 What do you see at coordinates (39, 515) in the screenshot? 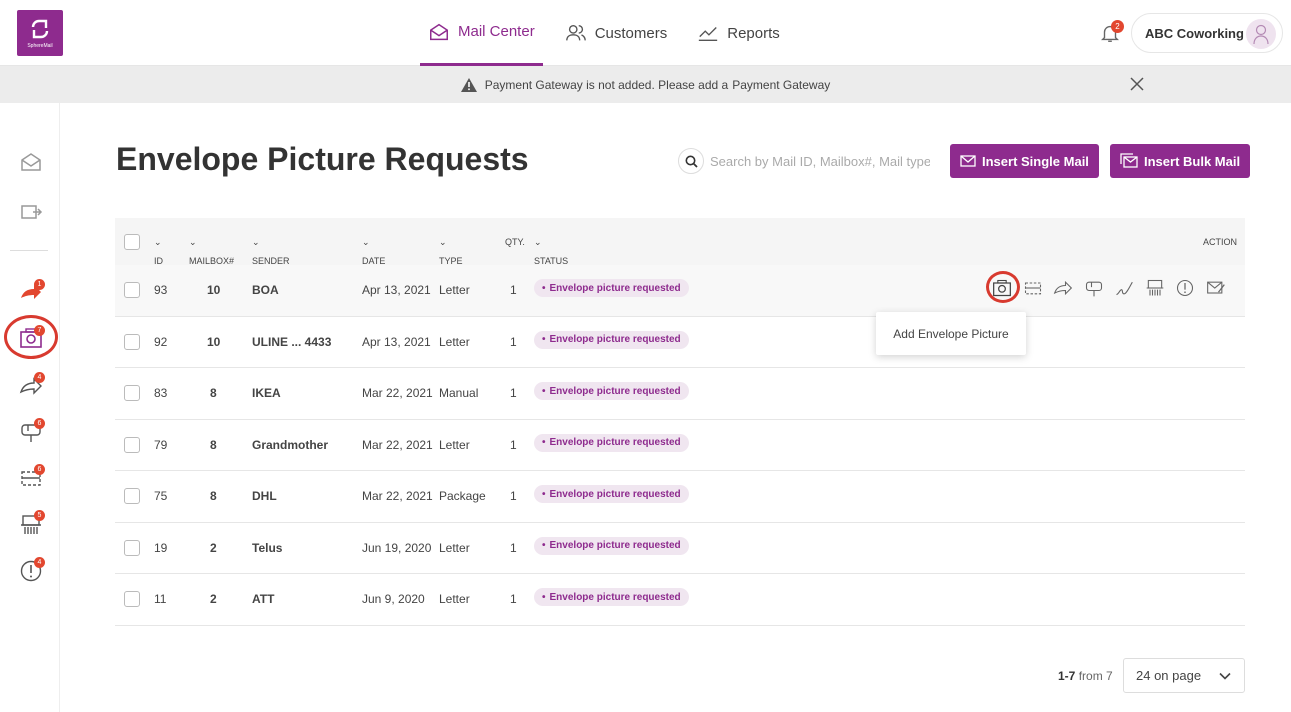
I see `sidebar-badge: 5` at bounding box center [39, 515].